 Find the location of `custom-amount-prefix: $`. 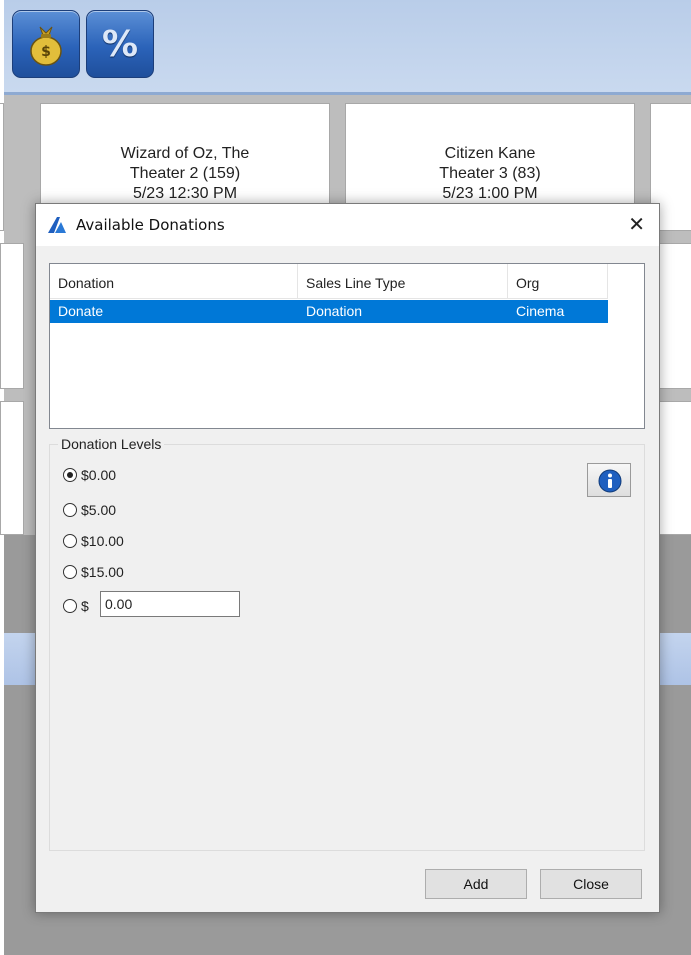

custom-amount-prefix: $ is located at coordinates (85, 606).